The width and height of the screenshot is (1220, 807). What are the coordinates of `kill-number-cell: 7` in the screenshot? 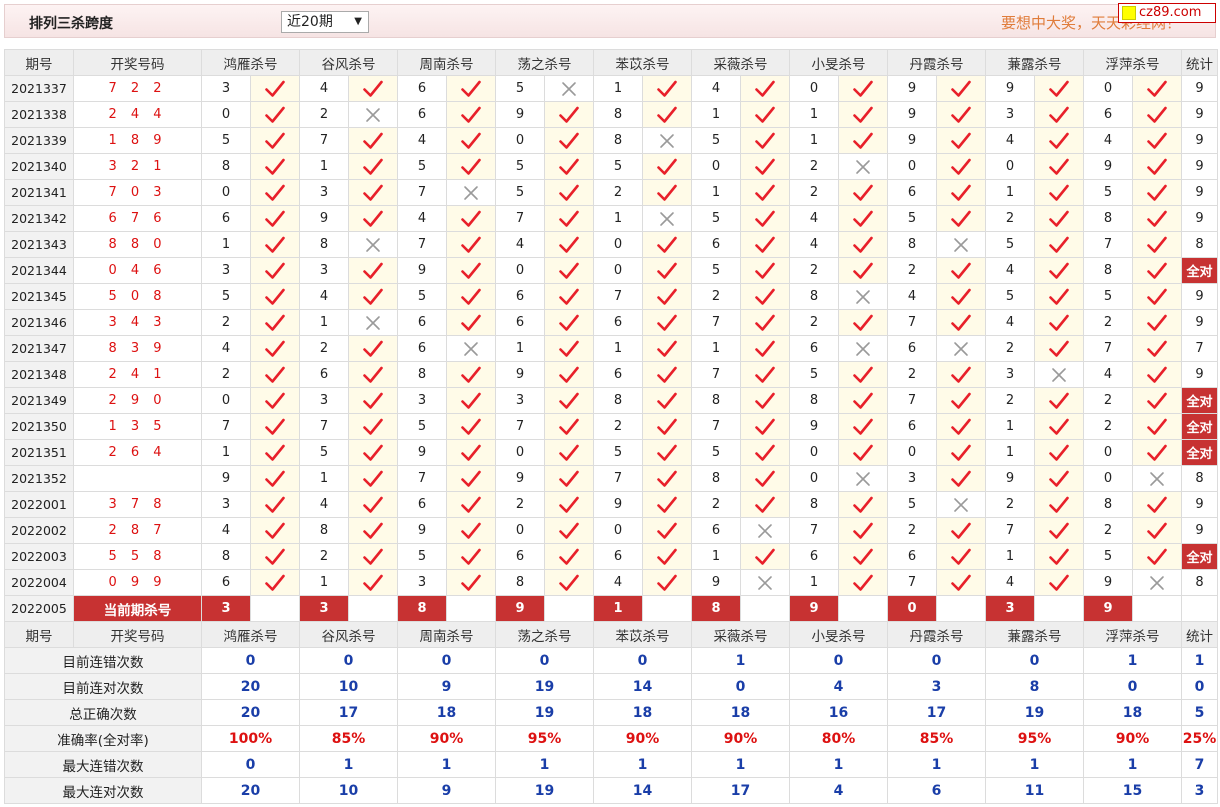 It's located at (226, 426).